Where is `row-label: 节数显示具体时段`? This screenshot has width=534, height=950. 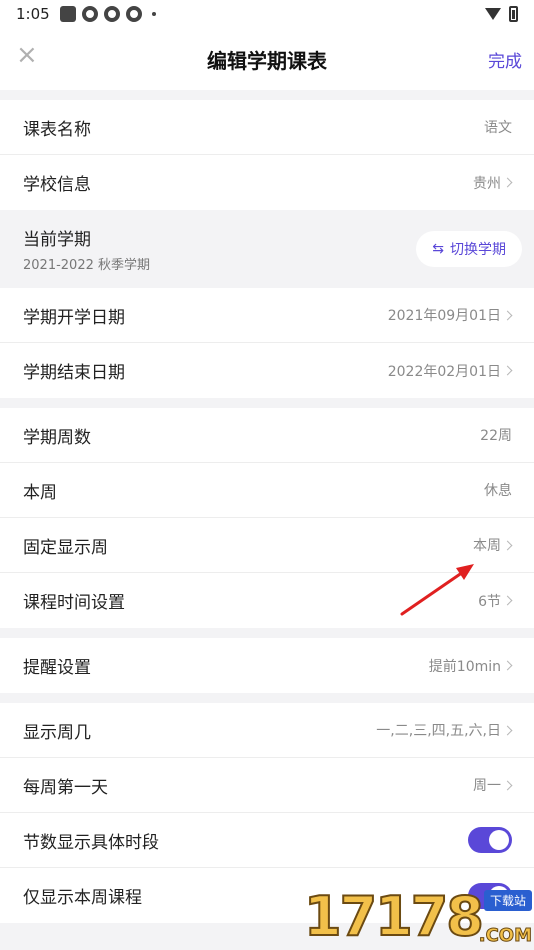
row-label: 节数显示具体时段 is located at coordinates (91, 842).